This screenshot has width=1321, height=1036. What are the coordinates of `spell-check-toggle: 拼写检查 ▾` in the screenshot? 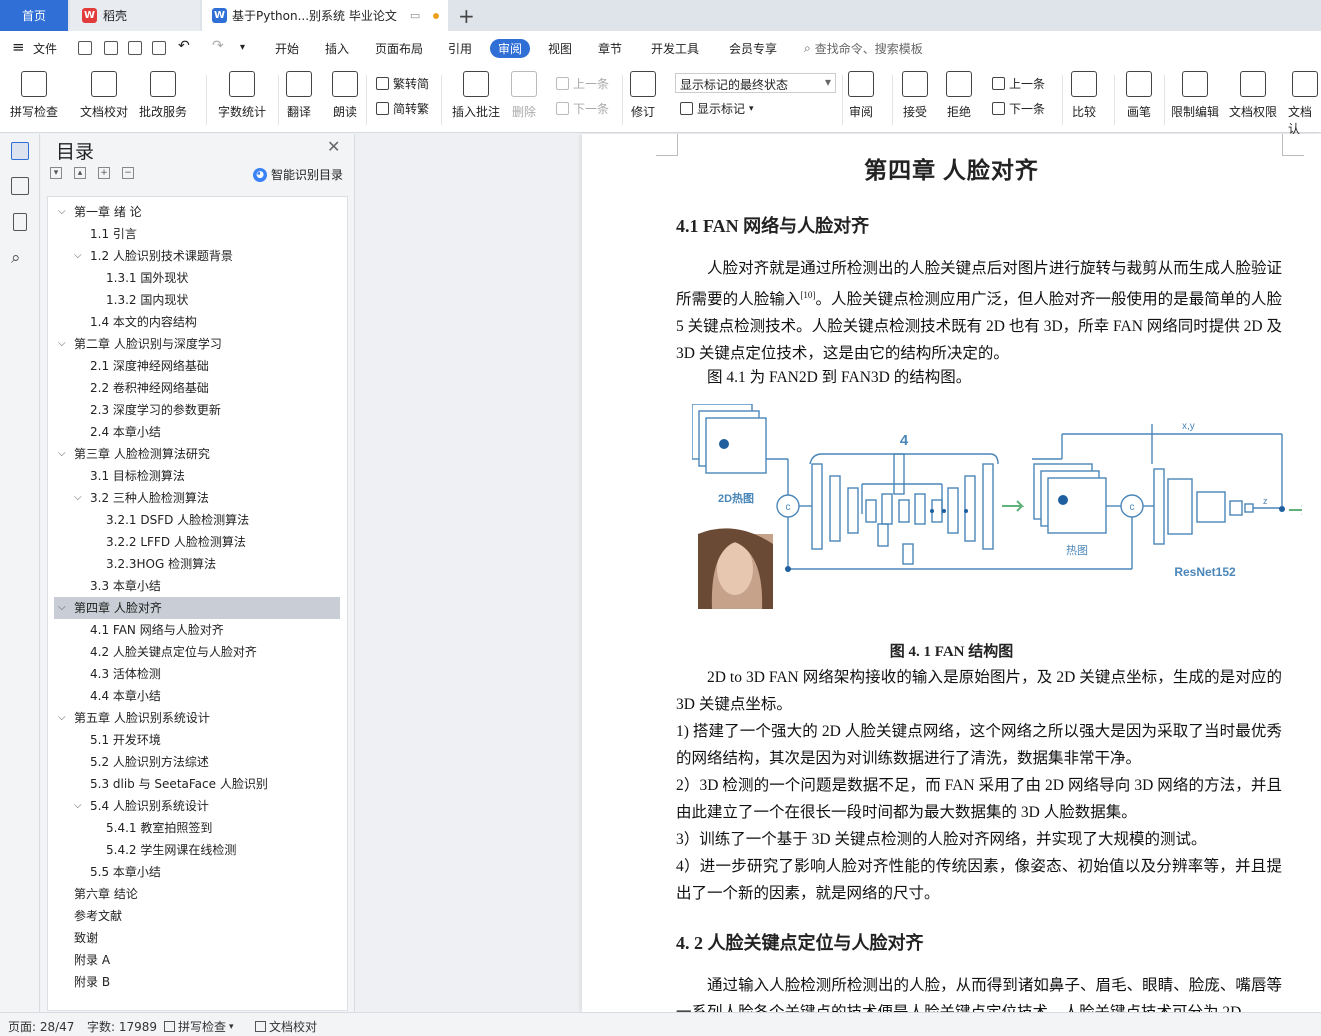 It's located at (199, 1026).